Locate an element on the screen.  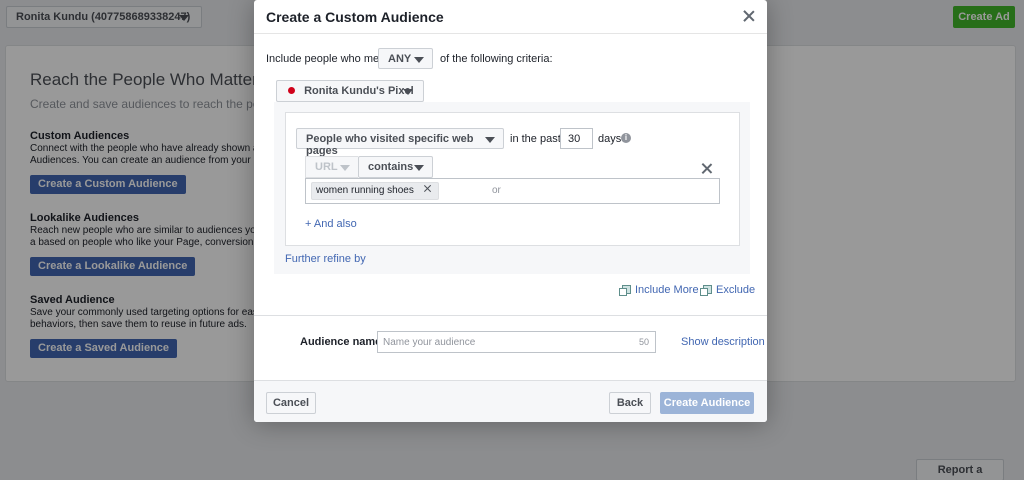
in-the-past-label: in the past is located at coordinates (535, 139).